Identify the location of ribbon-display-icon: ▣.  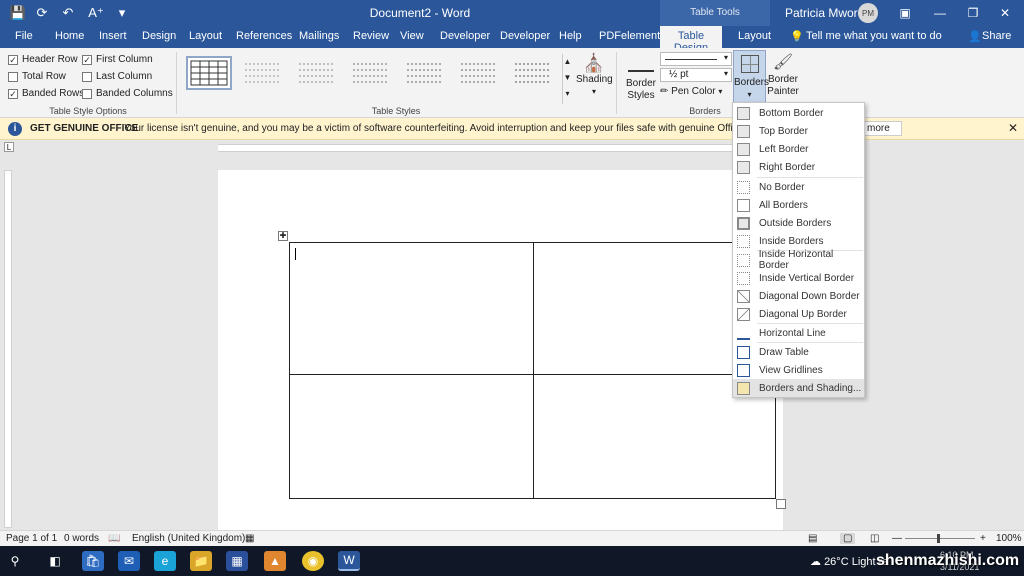
(905, 13).